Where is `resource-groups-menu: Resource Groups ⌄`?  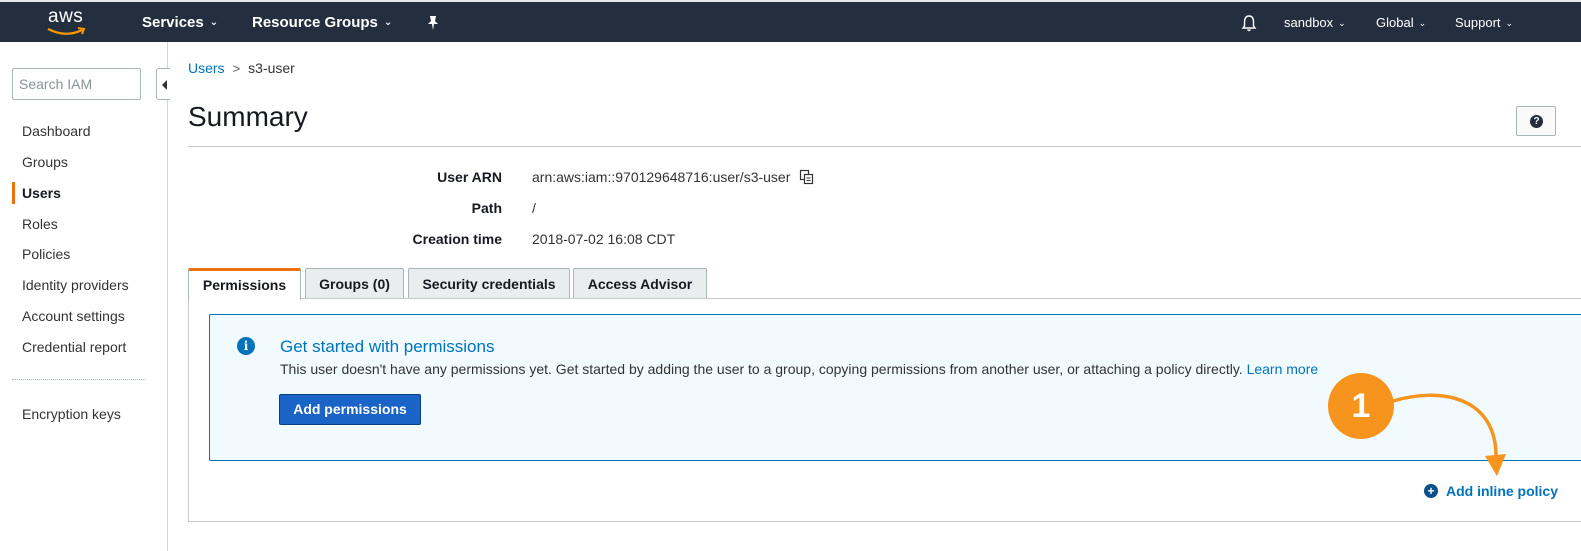 resource-groups-menu: Resource Groups ⌄ is located at coordinates (322, 22).